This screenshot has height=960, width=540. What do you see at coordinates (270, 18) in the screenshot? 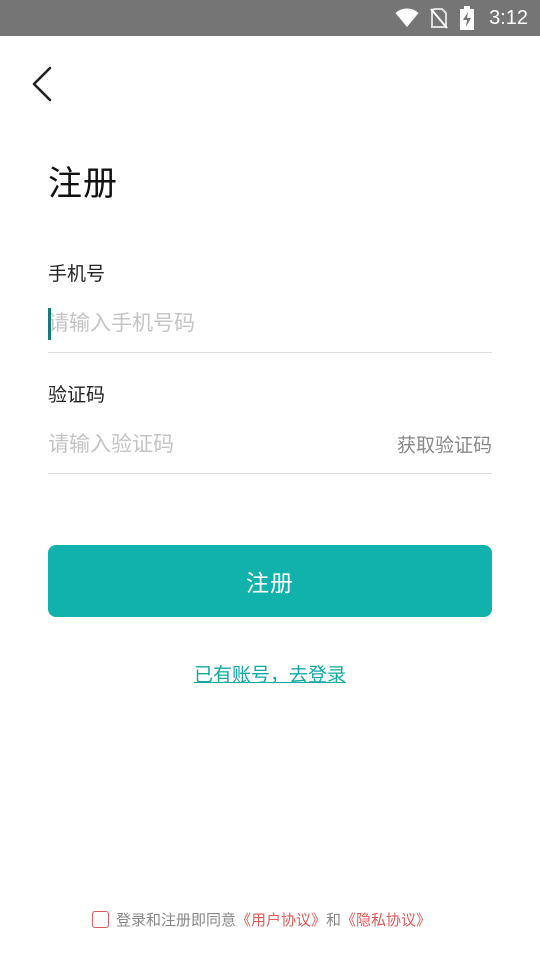
I see `status-bar: 3:12` at bounding box center [270, 18].